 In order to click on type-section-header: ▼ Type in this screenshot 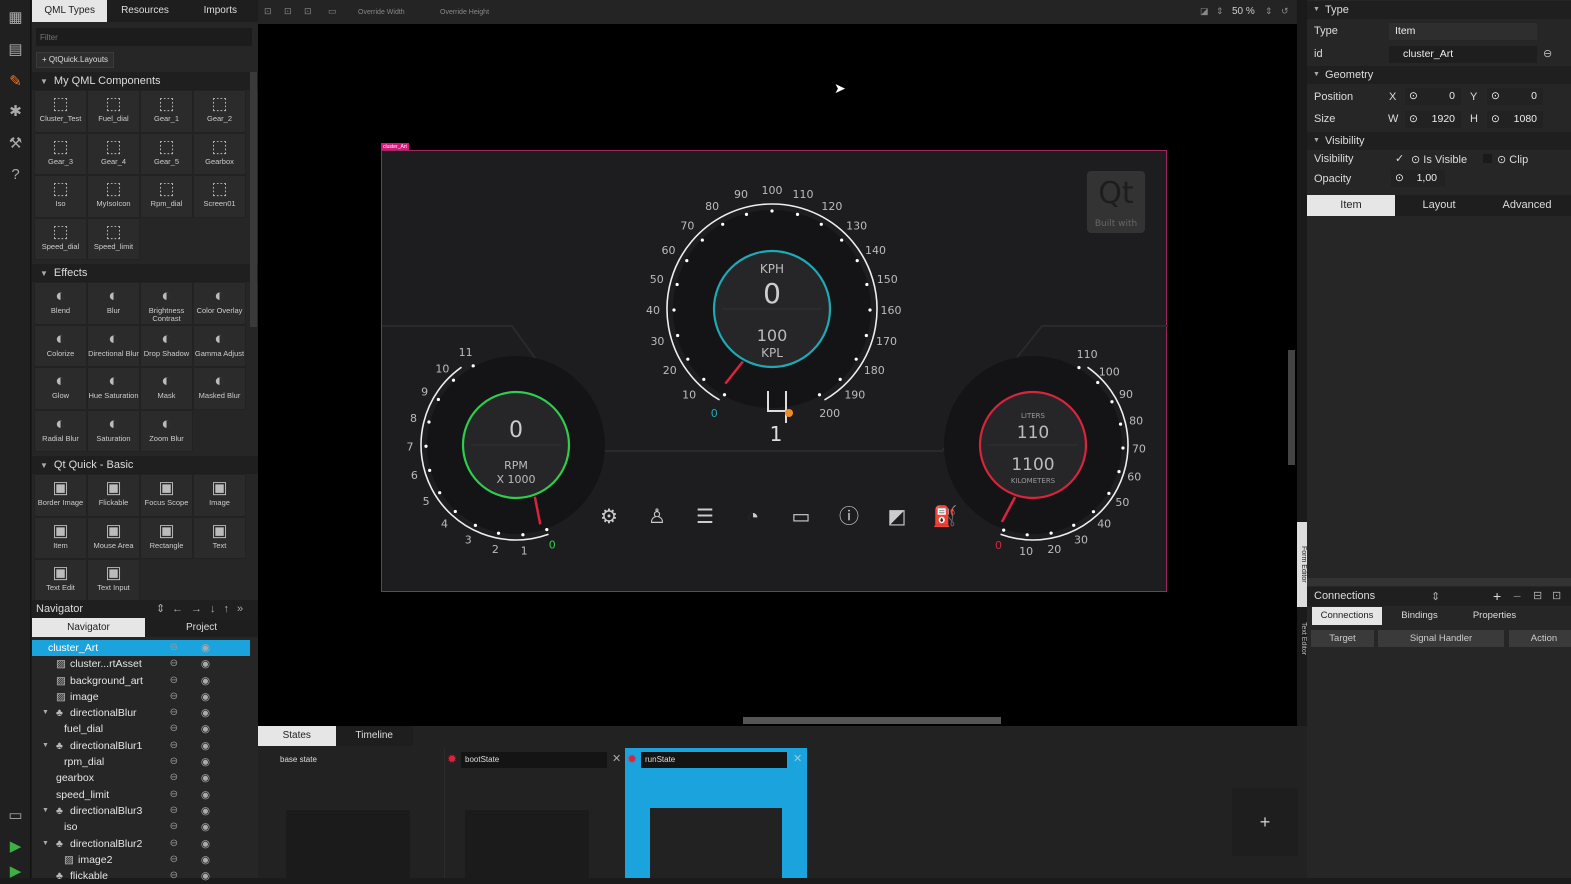, I will do `click(1439, 10)`.